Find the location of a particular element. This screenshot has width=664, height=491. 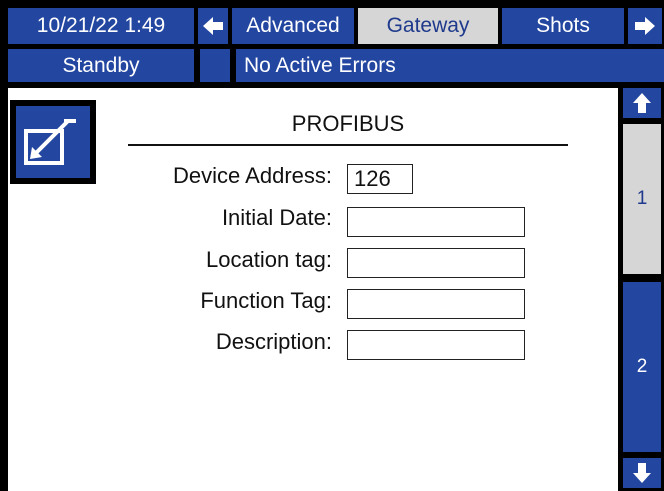

status-errors: No Active Errors is located at coordinates (450, 65).